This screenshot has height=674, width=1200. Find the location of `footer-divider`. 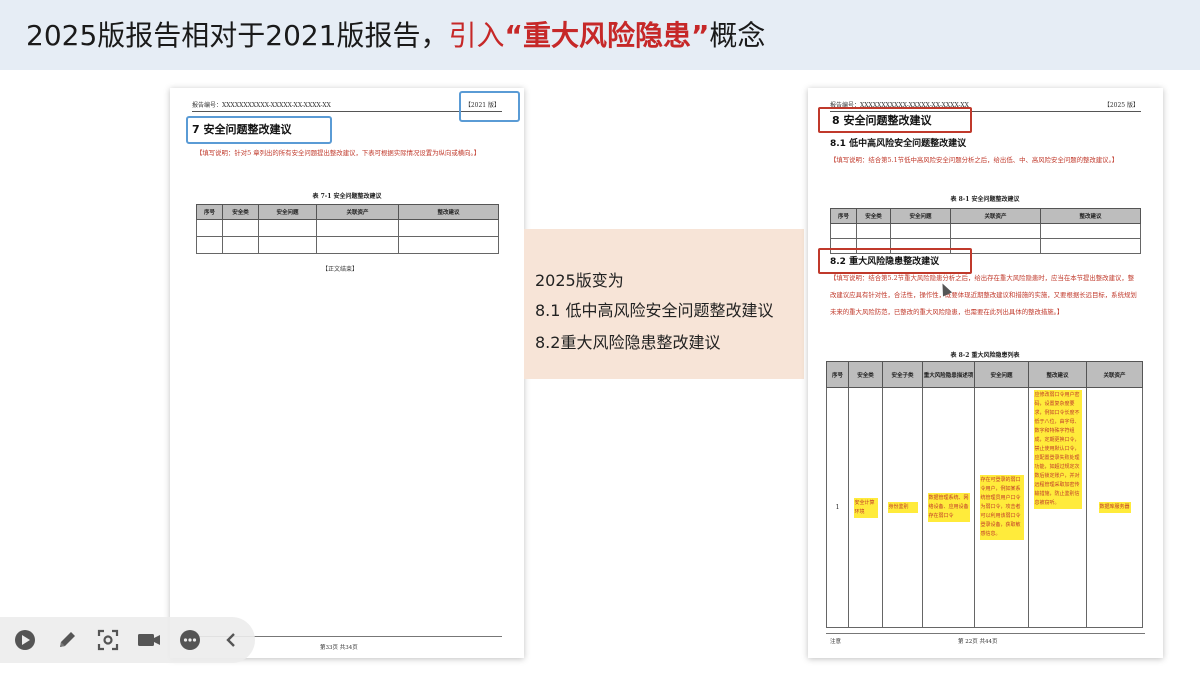

footer-divider is located at coordinates (985, 633).